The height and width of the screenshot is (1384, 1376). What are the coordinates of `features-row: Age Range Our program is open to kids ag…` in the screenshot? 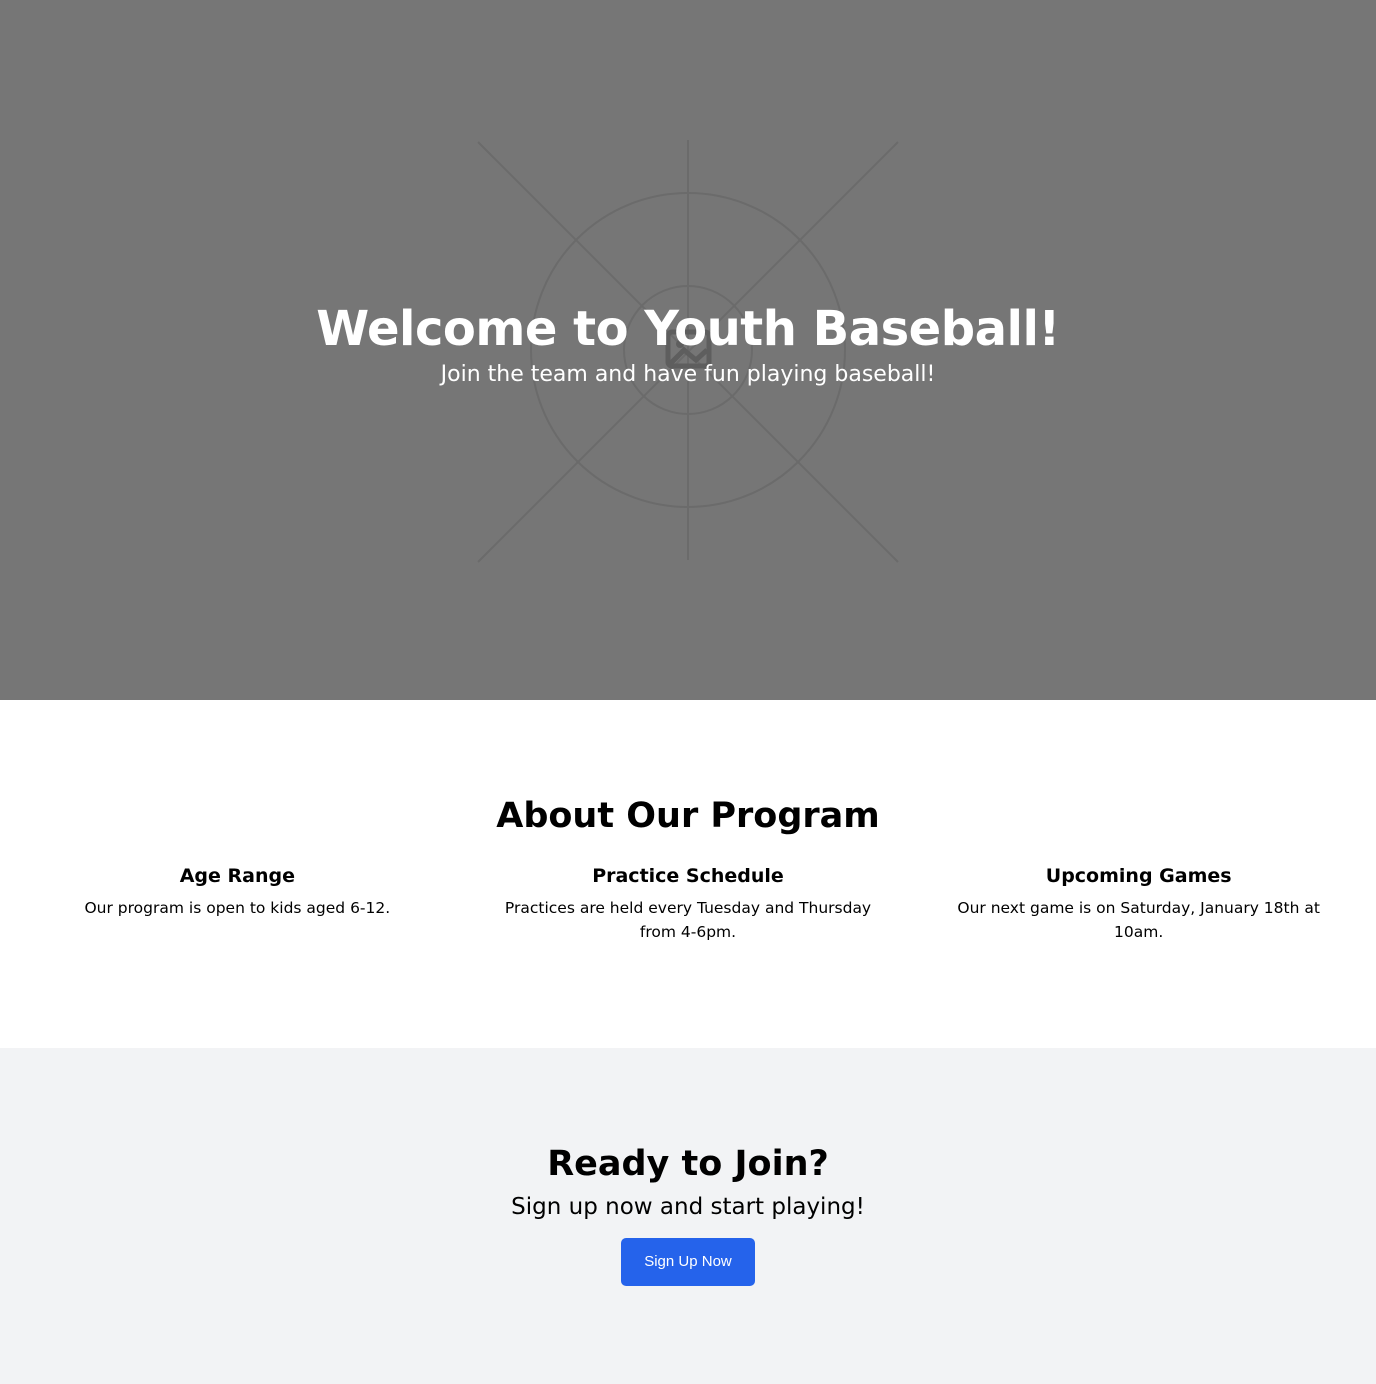 It's located at (688, 903).